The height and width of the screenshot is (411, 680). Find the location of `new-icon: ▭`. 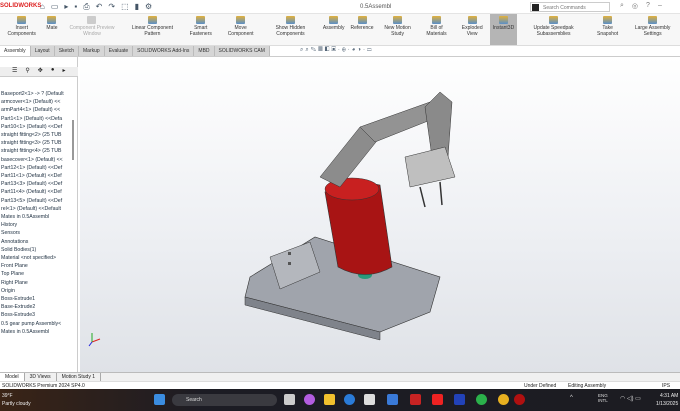

new-icon: ▭ is located at coordinates (55, 7).